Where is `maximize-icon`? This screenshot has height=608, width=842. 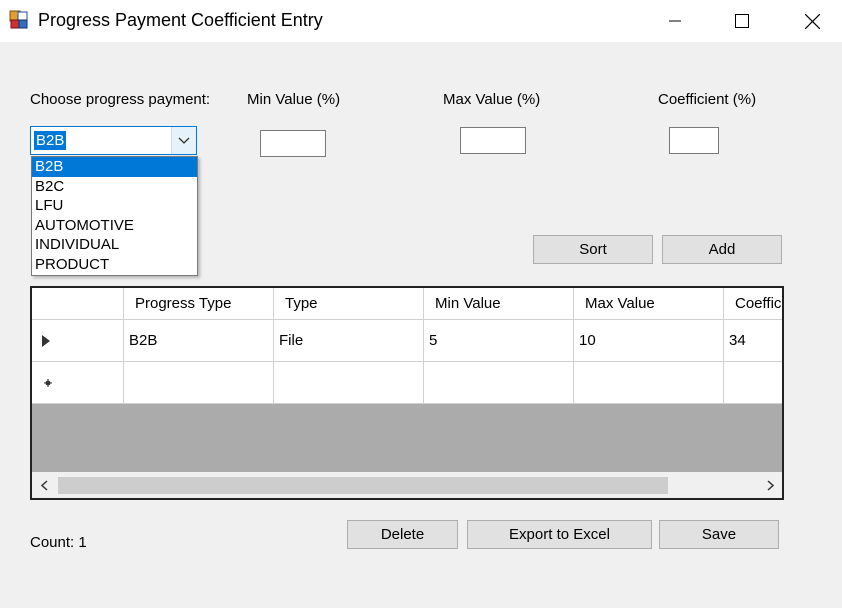
maximize-icon is located at coordinates (742, 21).